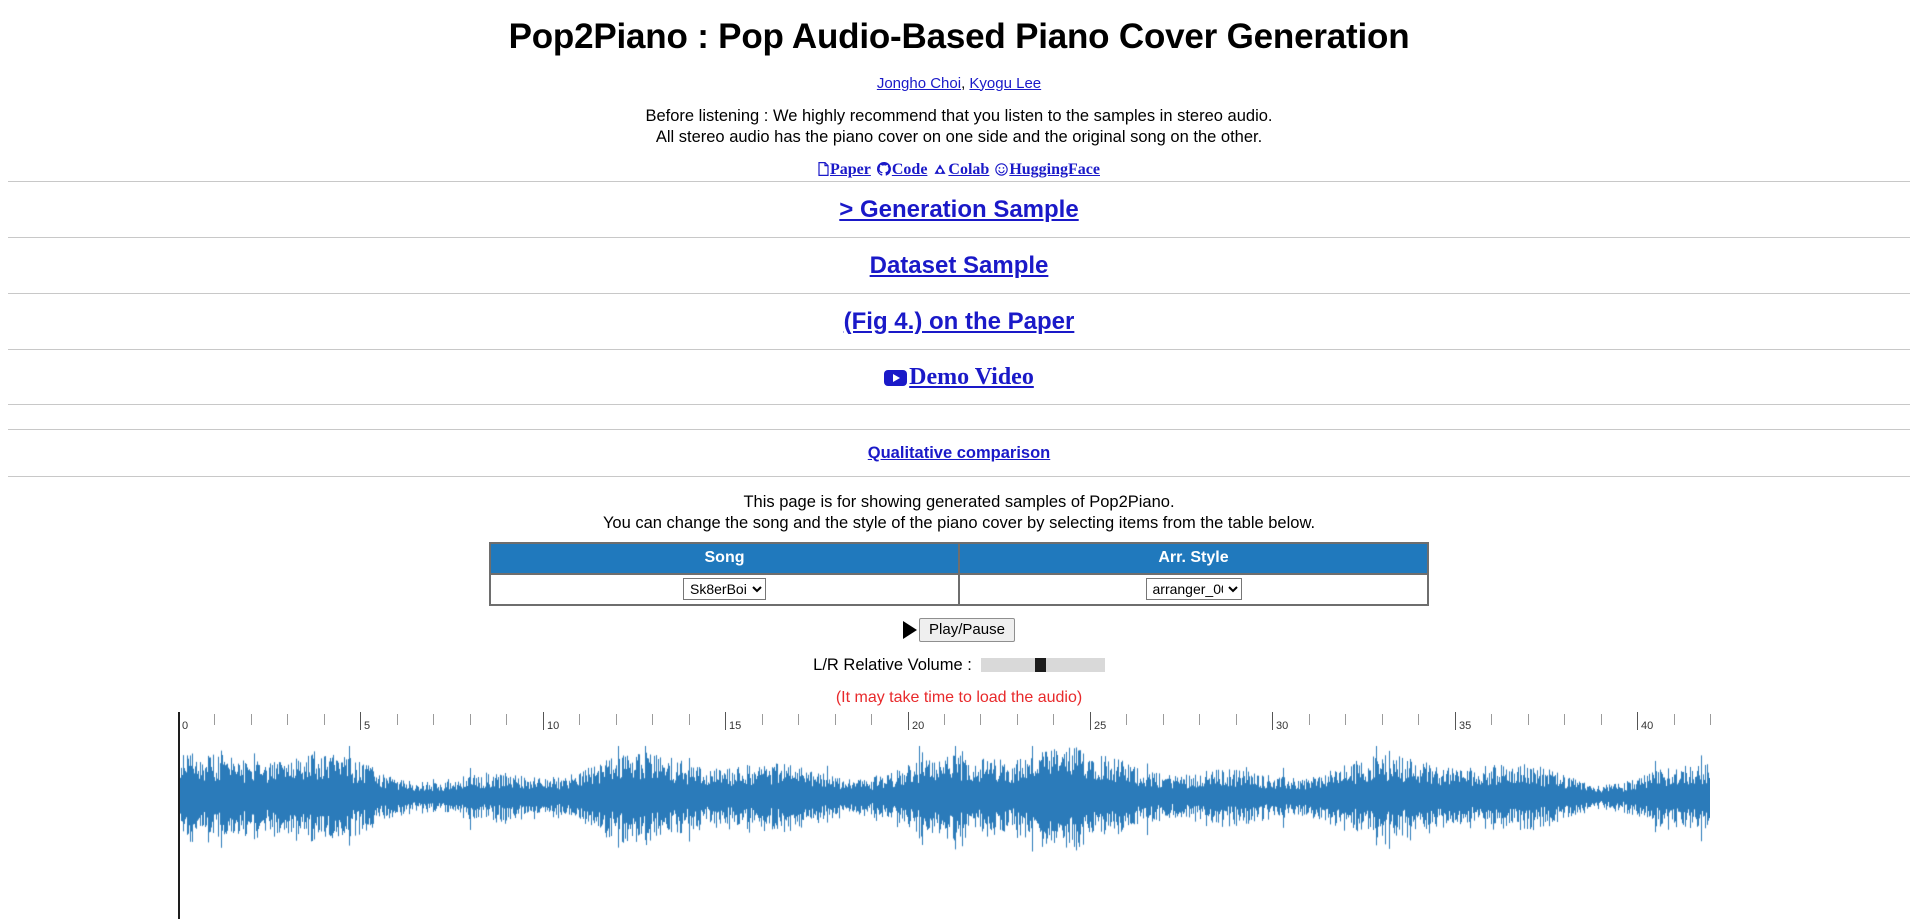  What do you see at coordinates (919, 83) in the screenshot?
I see `author-link-1: Jongho Choi` at bounding box center [919, 83].